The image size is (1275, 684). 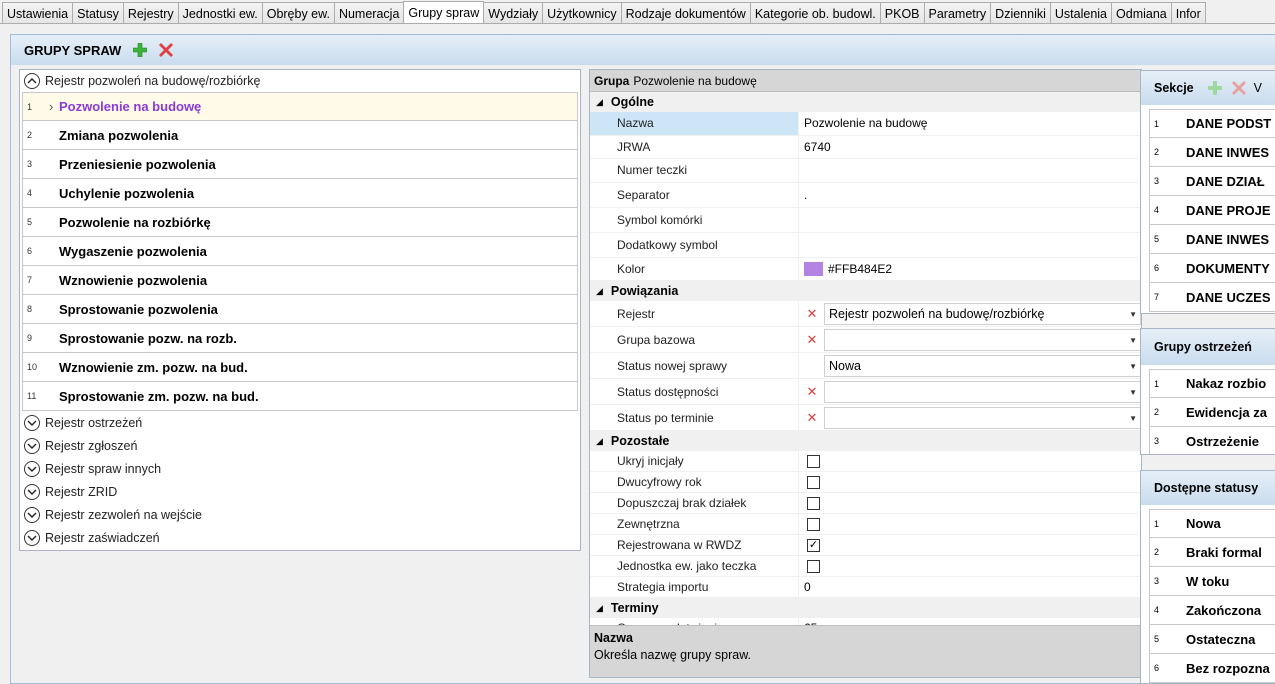 I want to click on property-row: Ukryj inicjały, so click(x=865, y=461).